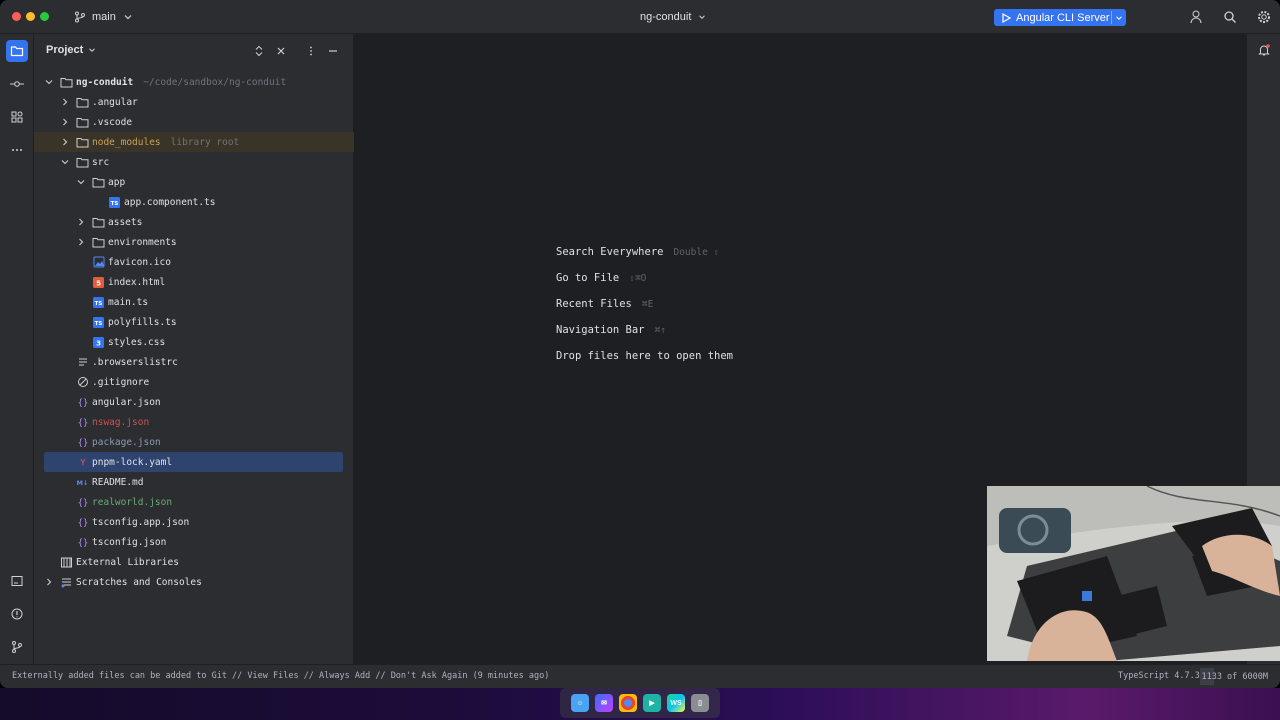  What do you see at coordinates (44, 16) in the screenshot?
I see `zoom-window-button` at bounding box center [44, 16].